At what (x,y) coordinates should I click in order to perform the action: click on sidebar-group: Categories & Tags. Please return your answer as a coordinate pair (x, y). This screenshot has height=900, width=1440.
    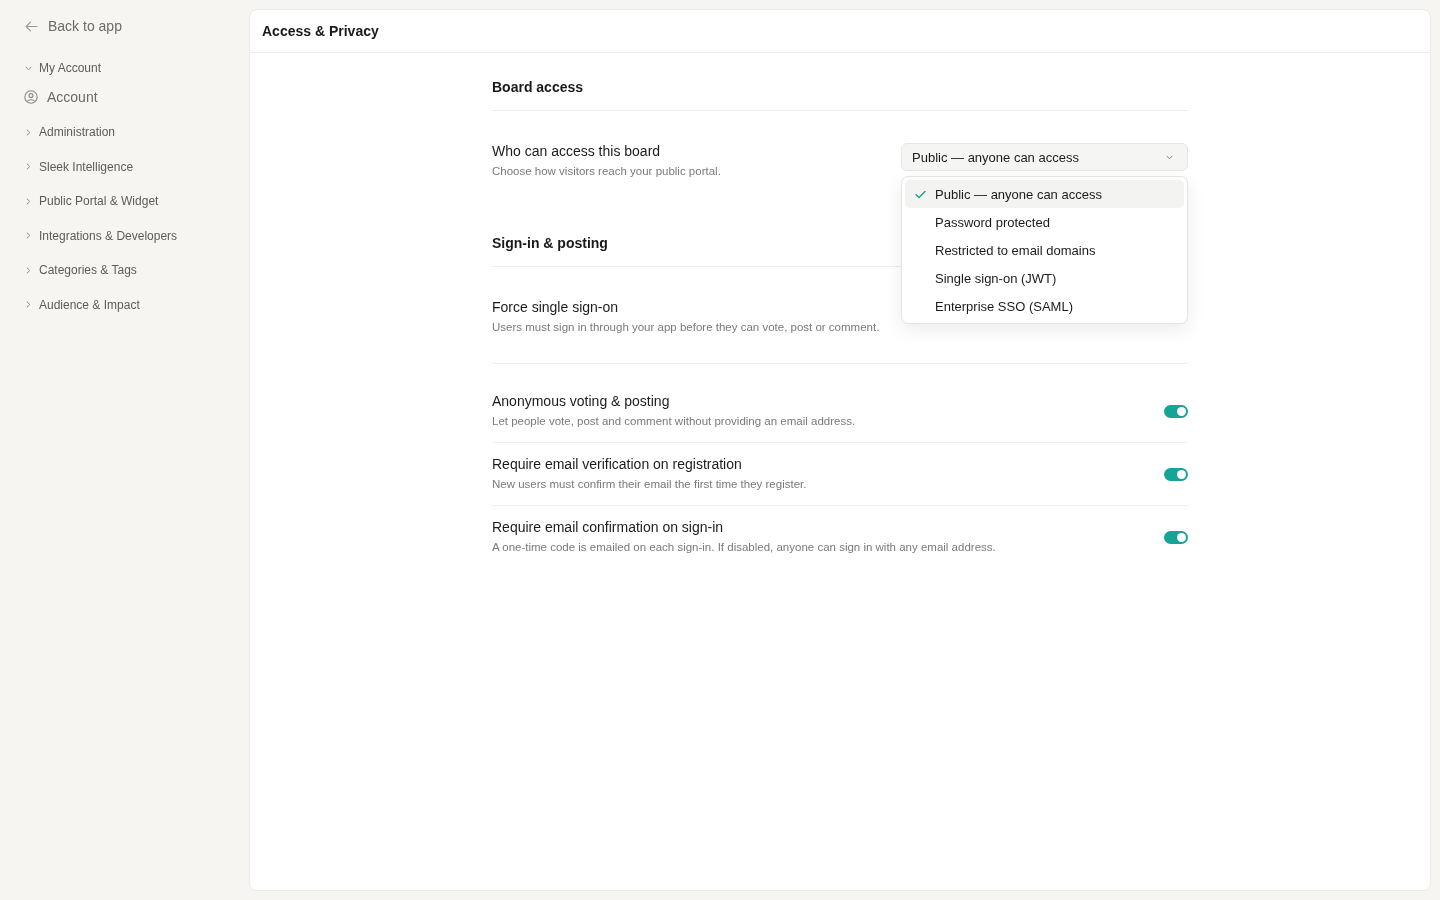
    Looking at the image, I should click on (79, 270).